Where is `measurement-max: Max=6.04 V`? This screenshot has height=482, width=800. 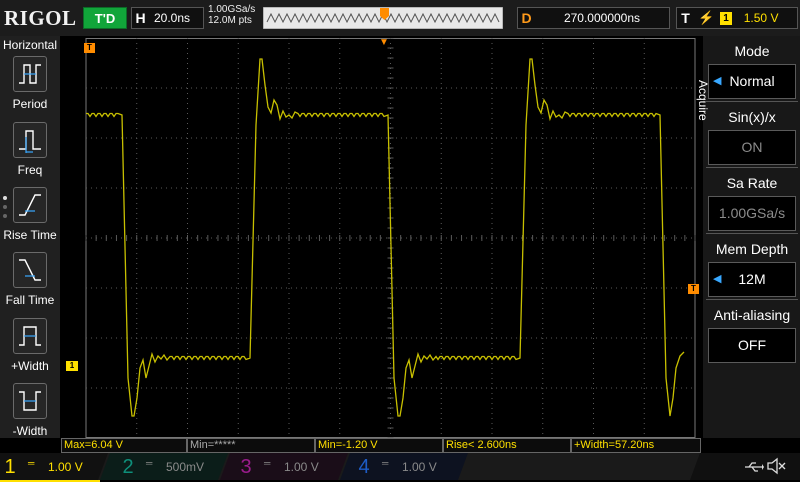 measurement-max: Max=6.04 V is located at coordinates (124, 445).